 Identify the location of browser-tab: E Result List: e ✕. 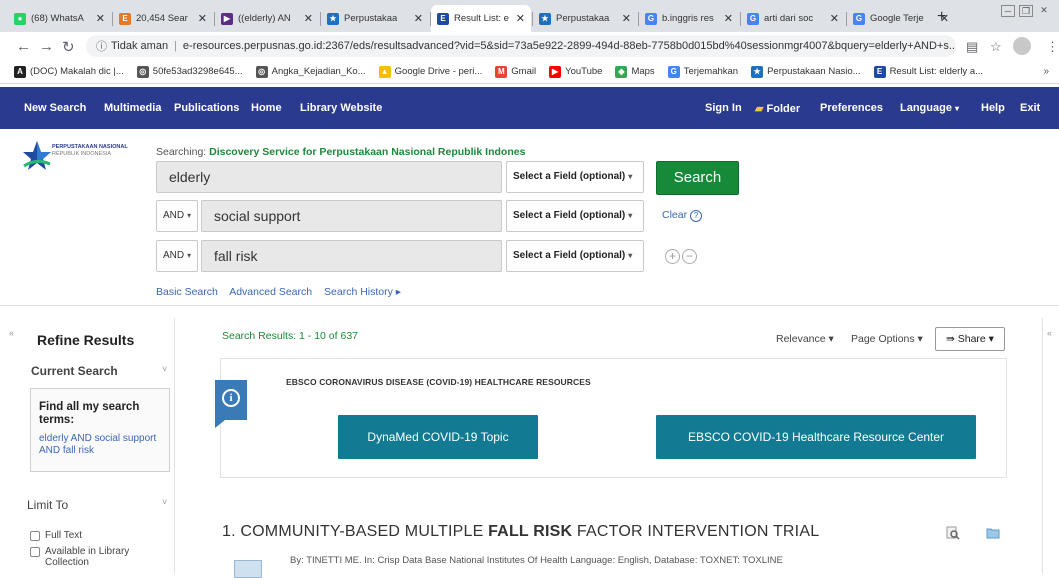
(481, 18).